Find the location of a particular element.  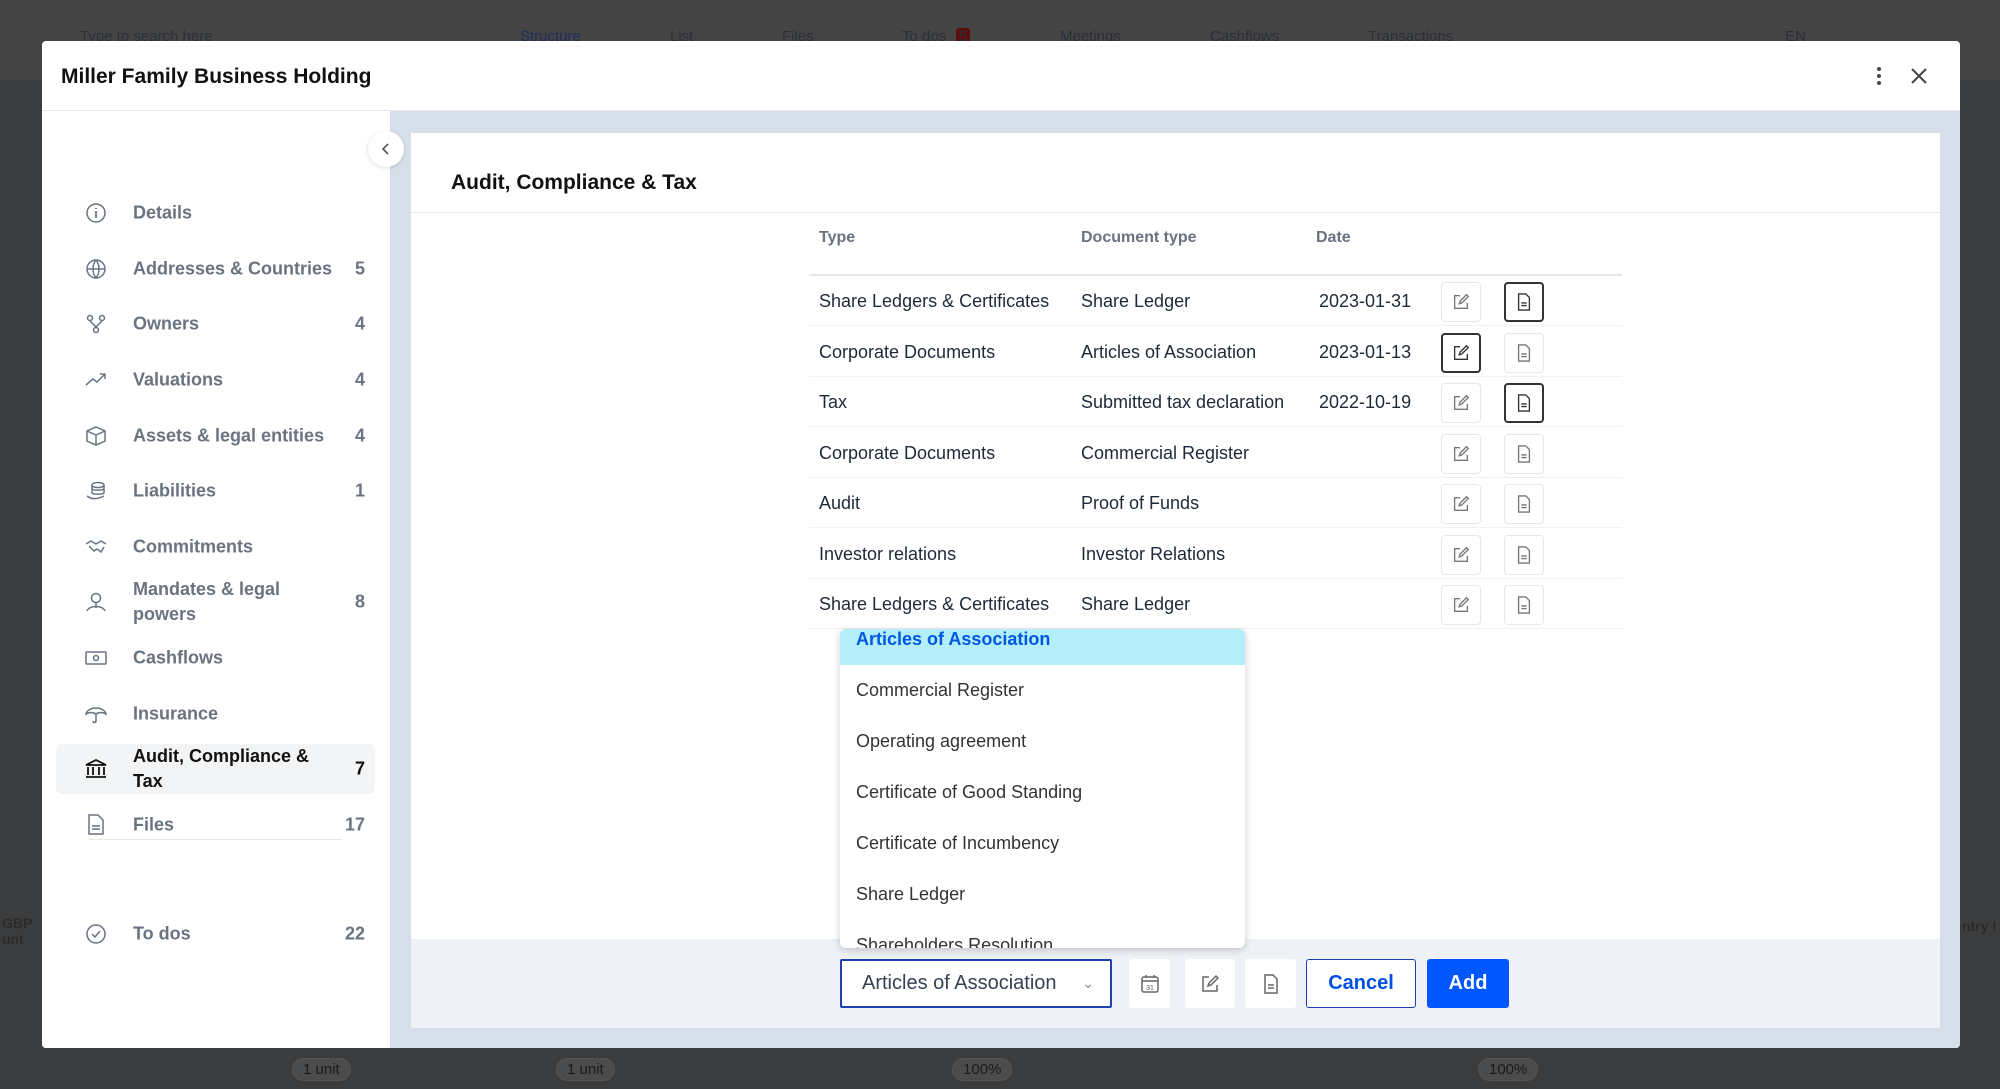

add-row-footer is located at coordinates (1175, 983).